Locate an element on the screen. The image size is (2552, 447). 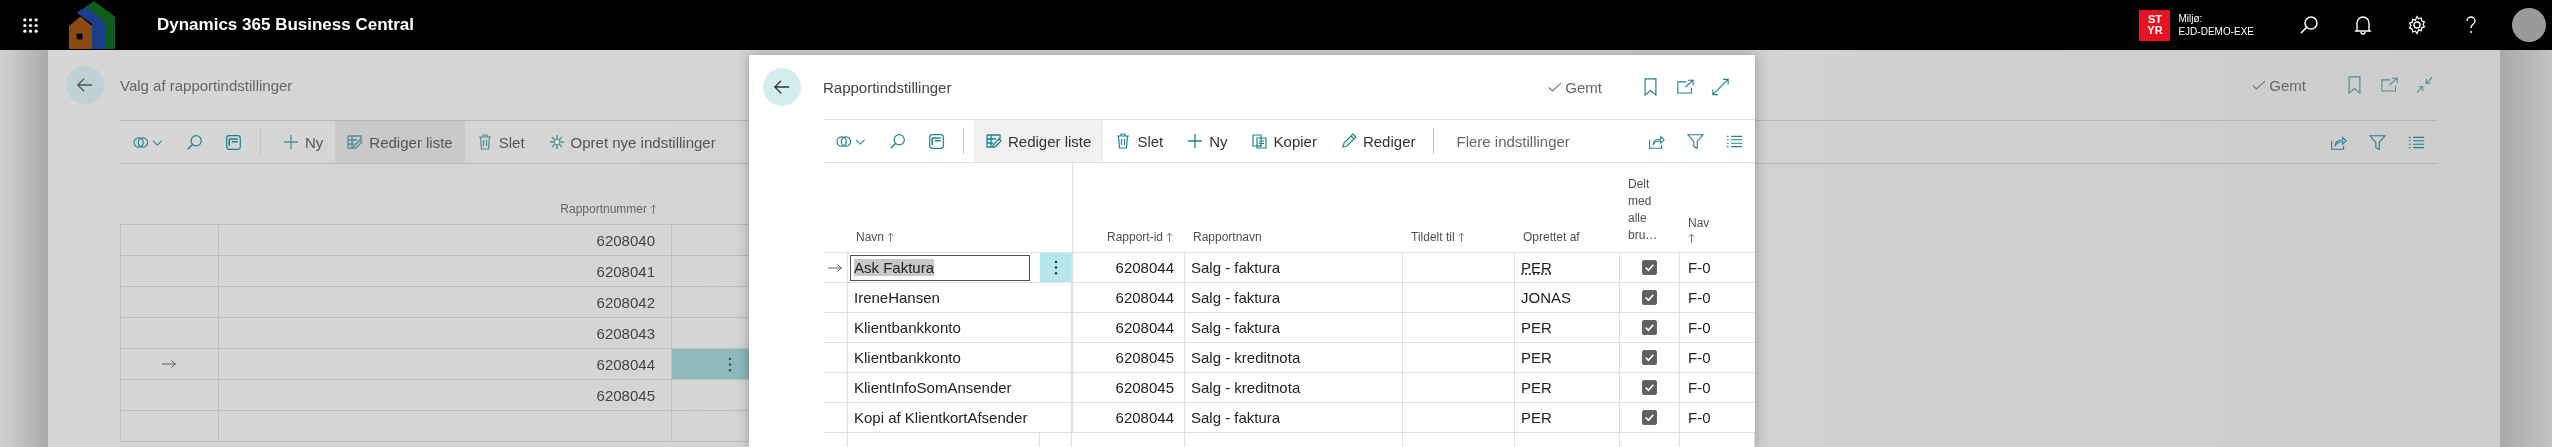
pencil-icon is located at coordinates (1348, 141).